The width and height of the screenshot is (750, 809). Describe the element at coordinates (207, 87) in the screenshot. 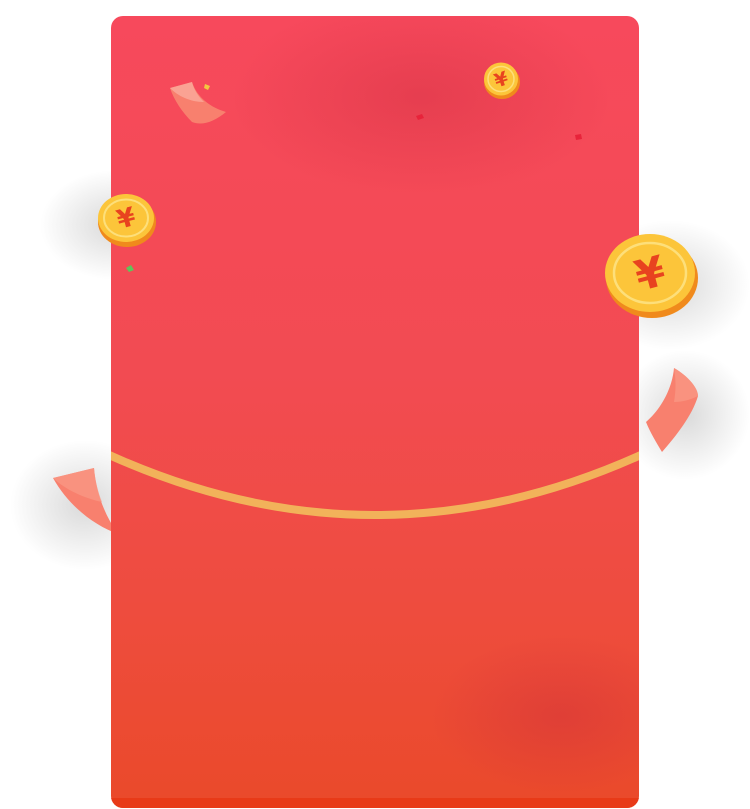

I see `confetti-yellow` at that location.